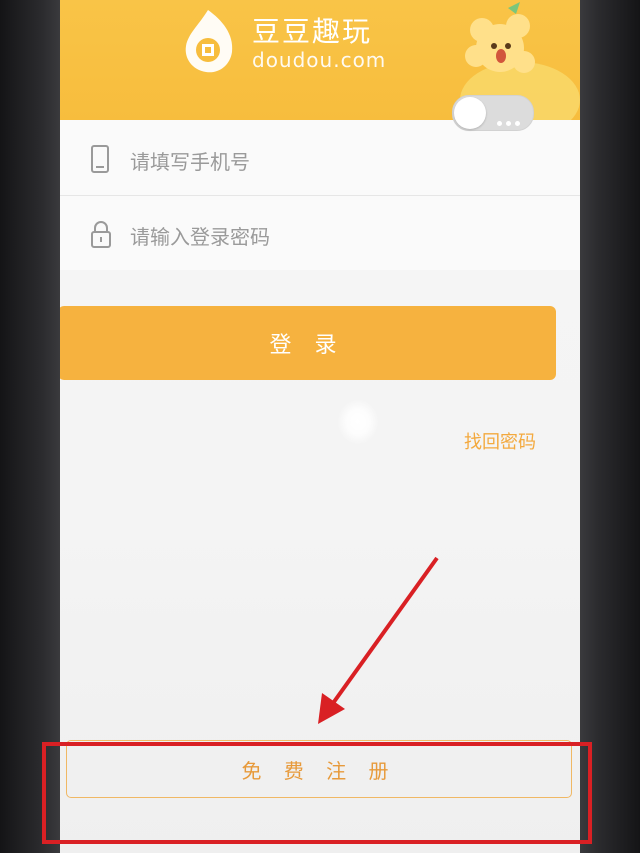  I want to click on hidden-dots-icon, so click(511, 118).